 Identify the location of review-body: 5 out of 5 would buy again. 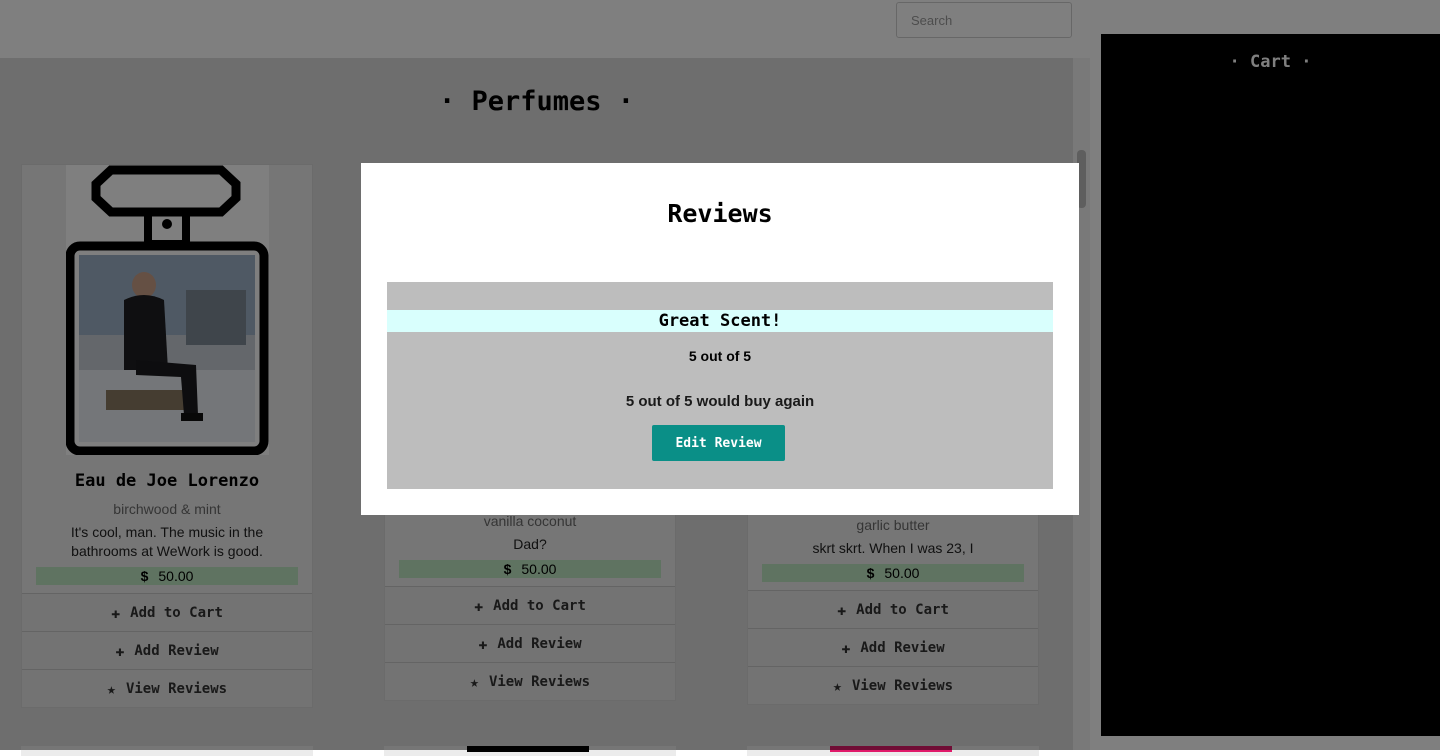
(720, 401).